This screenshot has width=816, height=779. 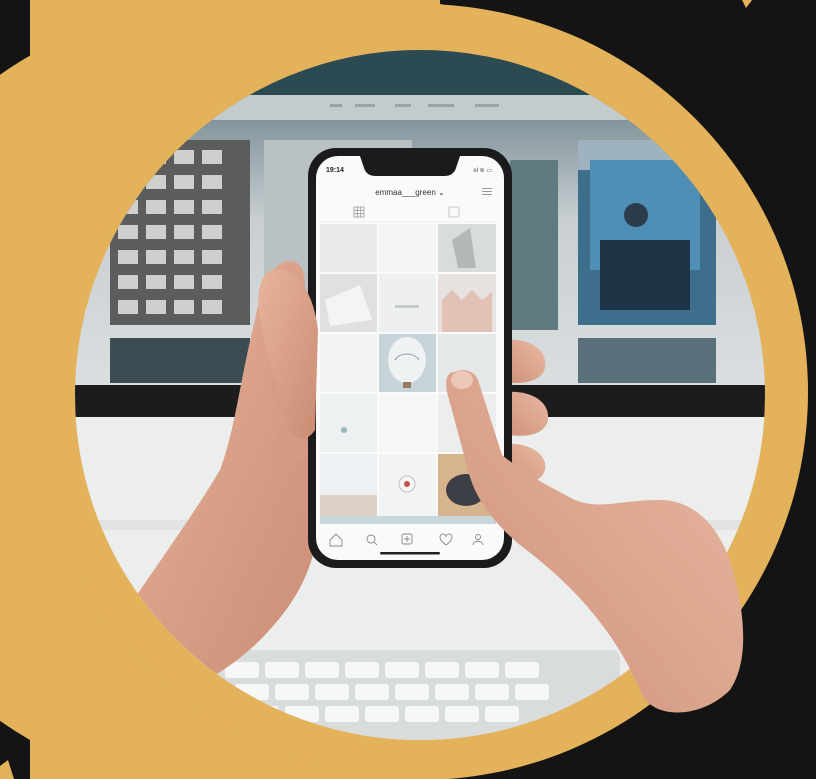 What do you see at coordinates (747, 4) in the screenshot?
I see `gold-corner-mark` at bounding box center [747, 4].